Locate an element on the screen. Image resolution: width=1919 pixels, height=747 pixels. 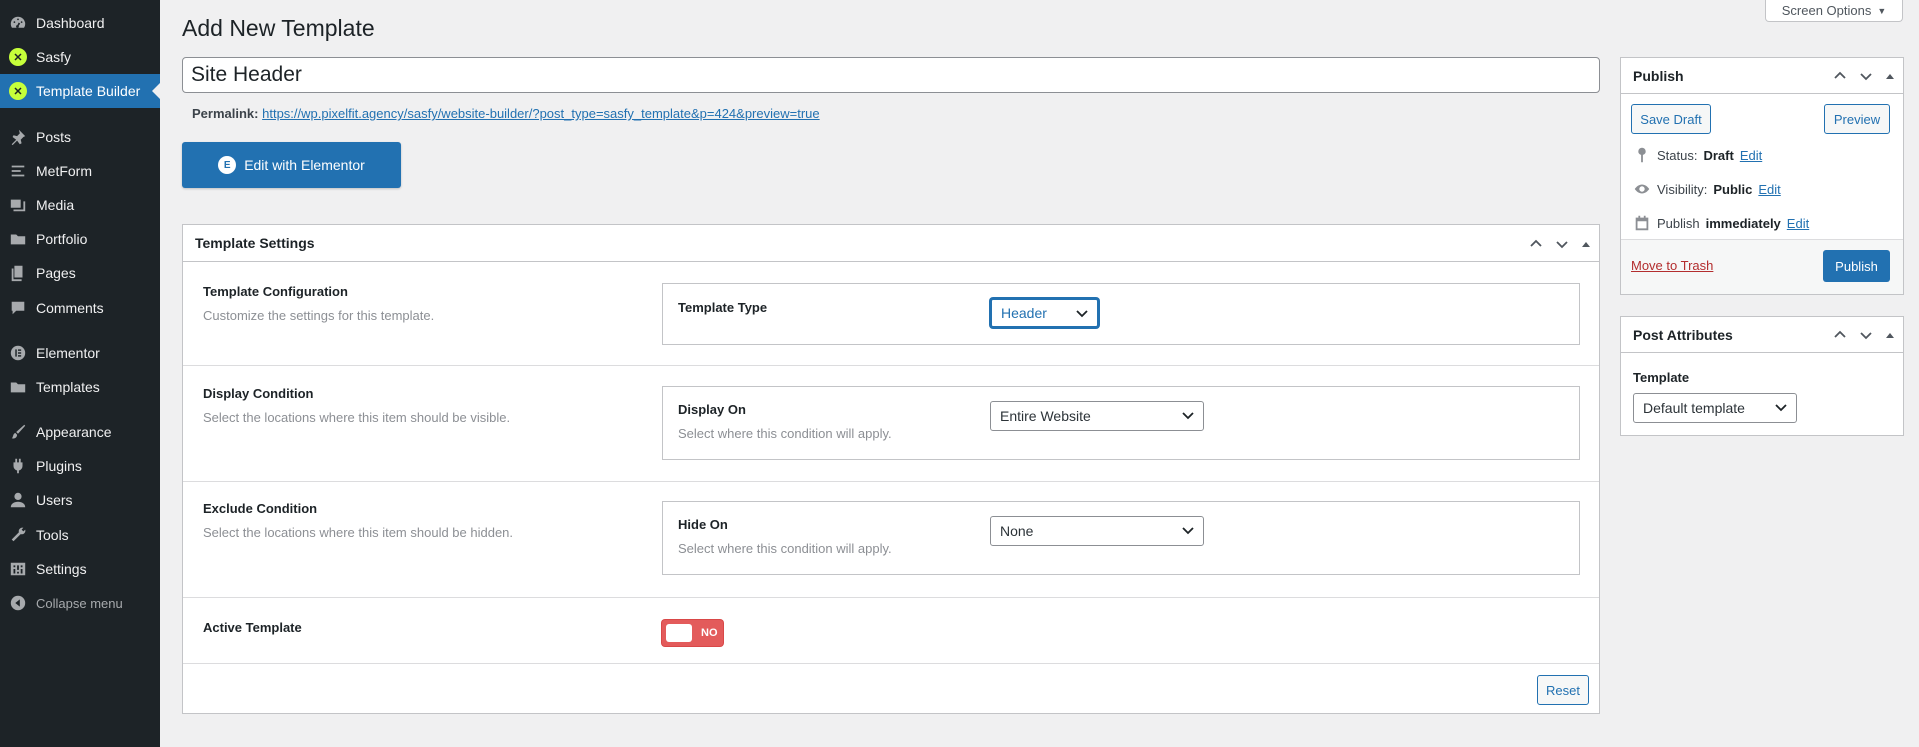
calendar-icon is located at coordinates (1642, 223).